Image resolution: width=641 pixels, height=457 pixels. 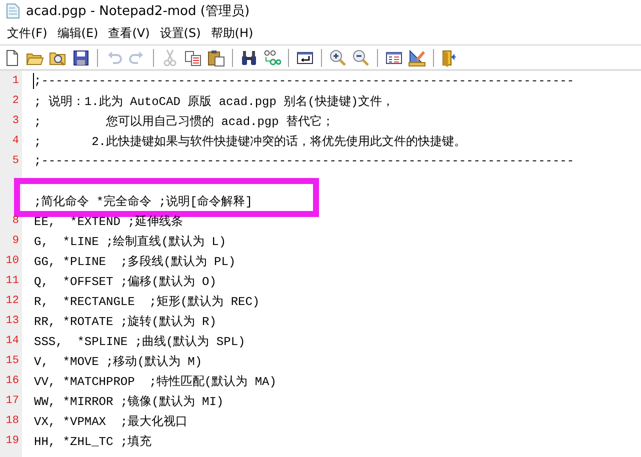 I want to click on binoculars-icon, so click(x=249, y=57).